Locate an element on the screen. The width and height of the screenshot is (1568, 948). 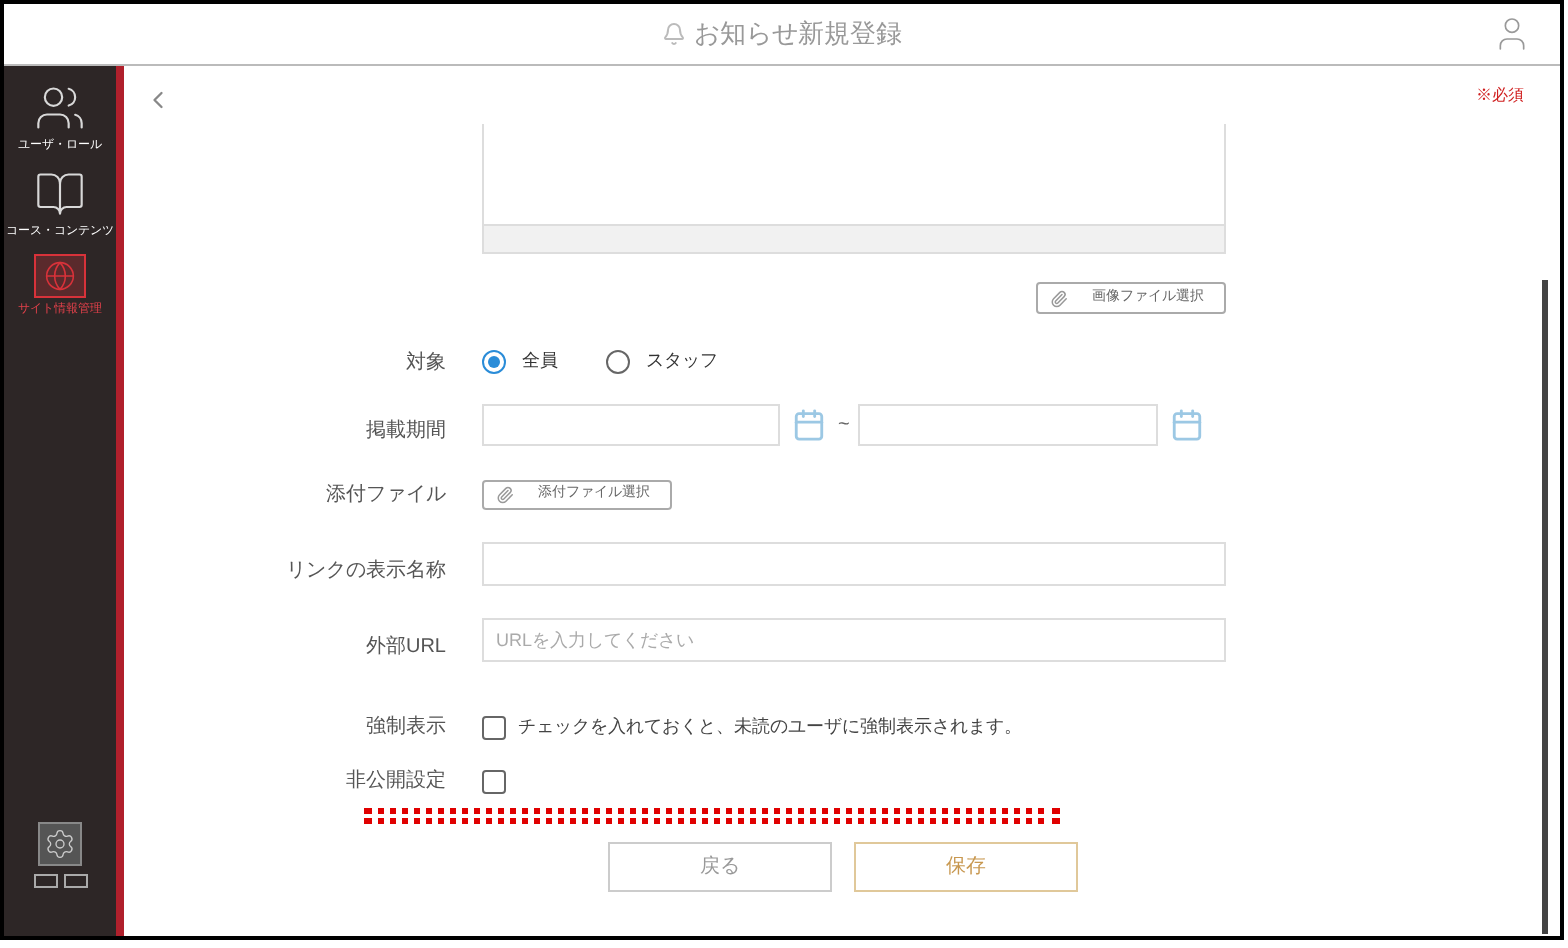
users-icon is located at coordinates (60, 108).